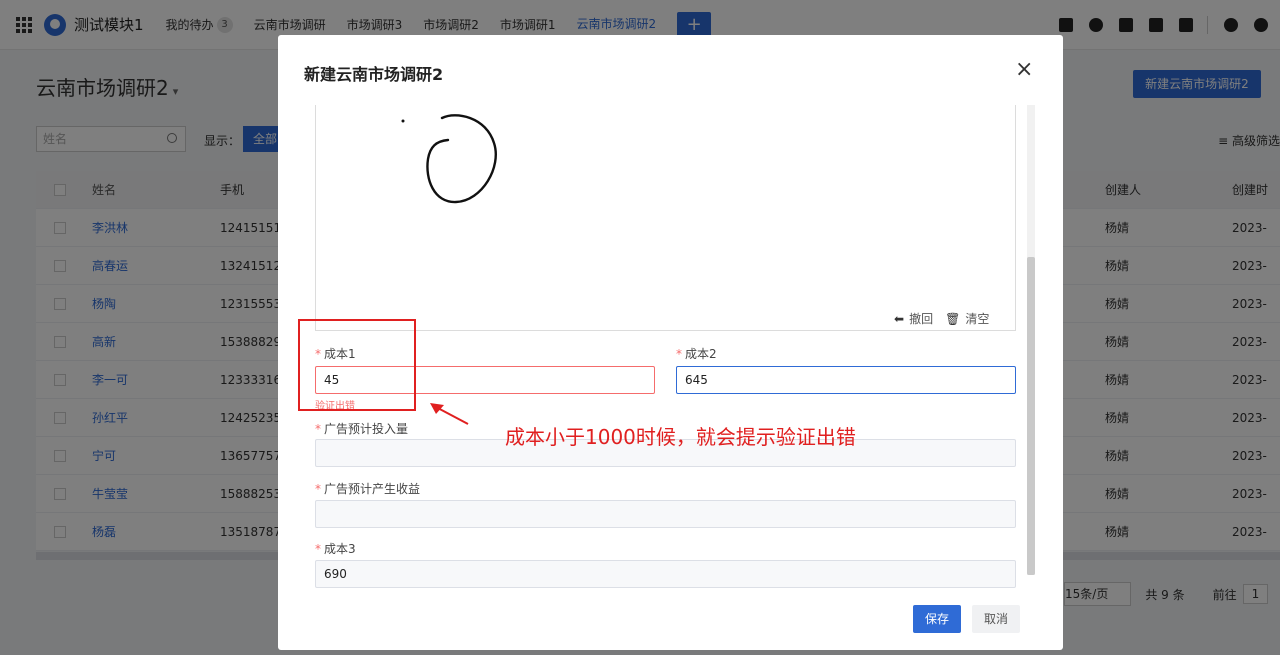 The width and height of the screenshot is (1280, 655). What do you see at coordinates (366, 429) in the screenshot?
I see `ad-invest-label-text: 广告预计投入量` at bounding box center [366, 429].